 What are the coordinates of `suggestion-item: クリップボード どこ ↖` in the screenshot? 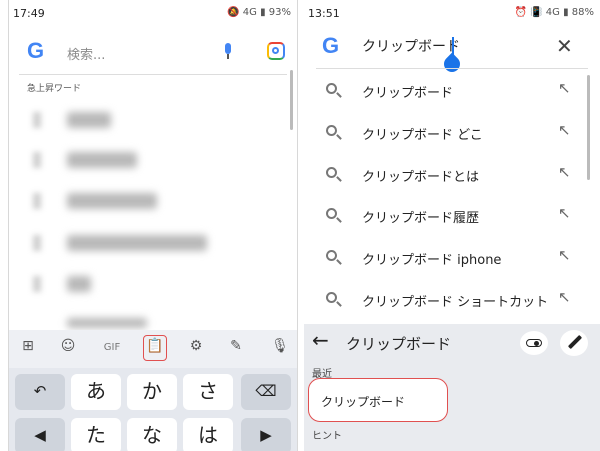 It's located at (449, 133).